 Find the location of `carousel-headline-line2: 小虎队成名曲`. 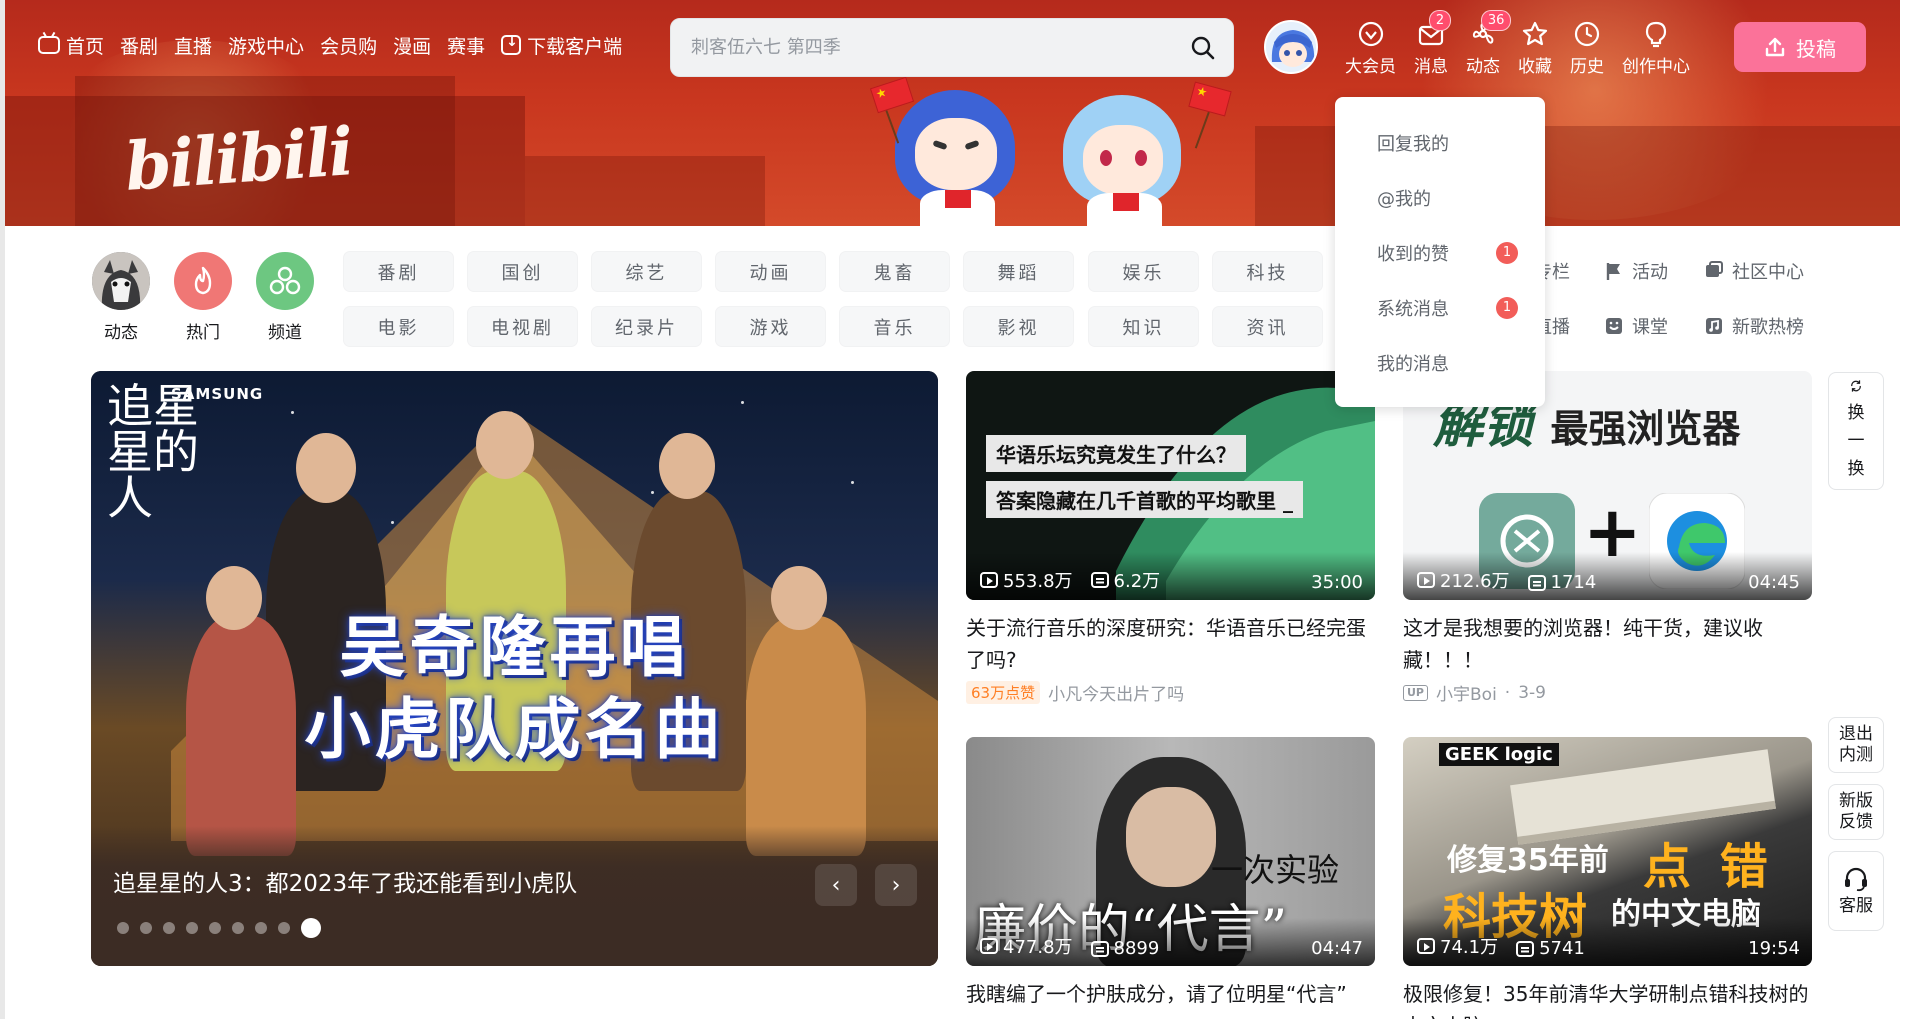

carousel-headline-line2: 小虎队成名曲 is located at coordinates (514, 729).